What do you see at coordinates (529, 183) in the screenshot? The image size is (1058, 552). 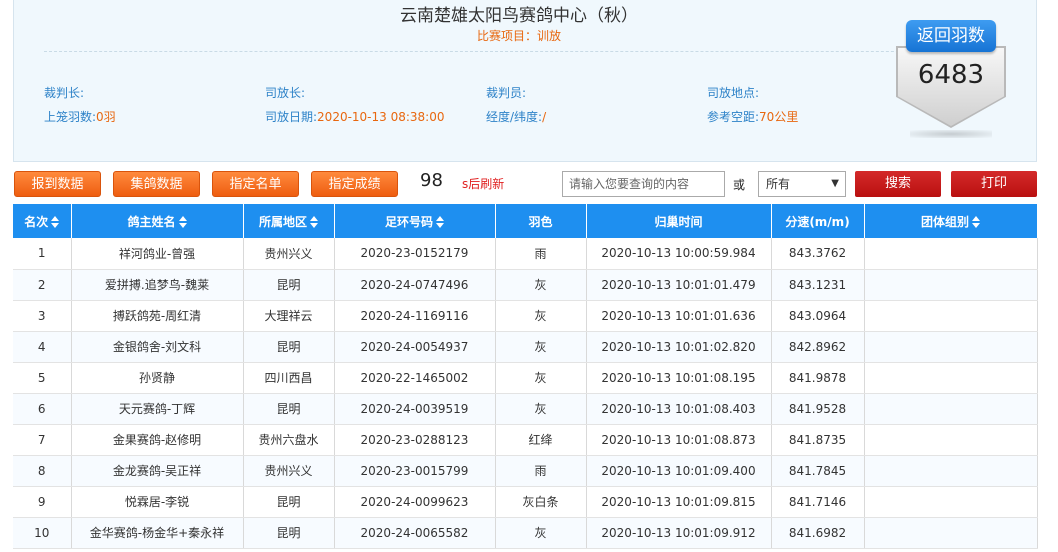 I see `toolbar: 报到数据 集鸽数据 指定名单 指定成绩 98 s后刷新 或 所有 ▼ 搜索 打印` at bounding box center [529, 183].